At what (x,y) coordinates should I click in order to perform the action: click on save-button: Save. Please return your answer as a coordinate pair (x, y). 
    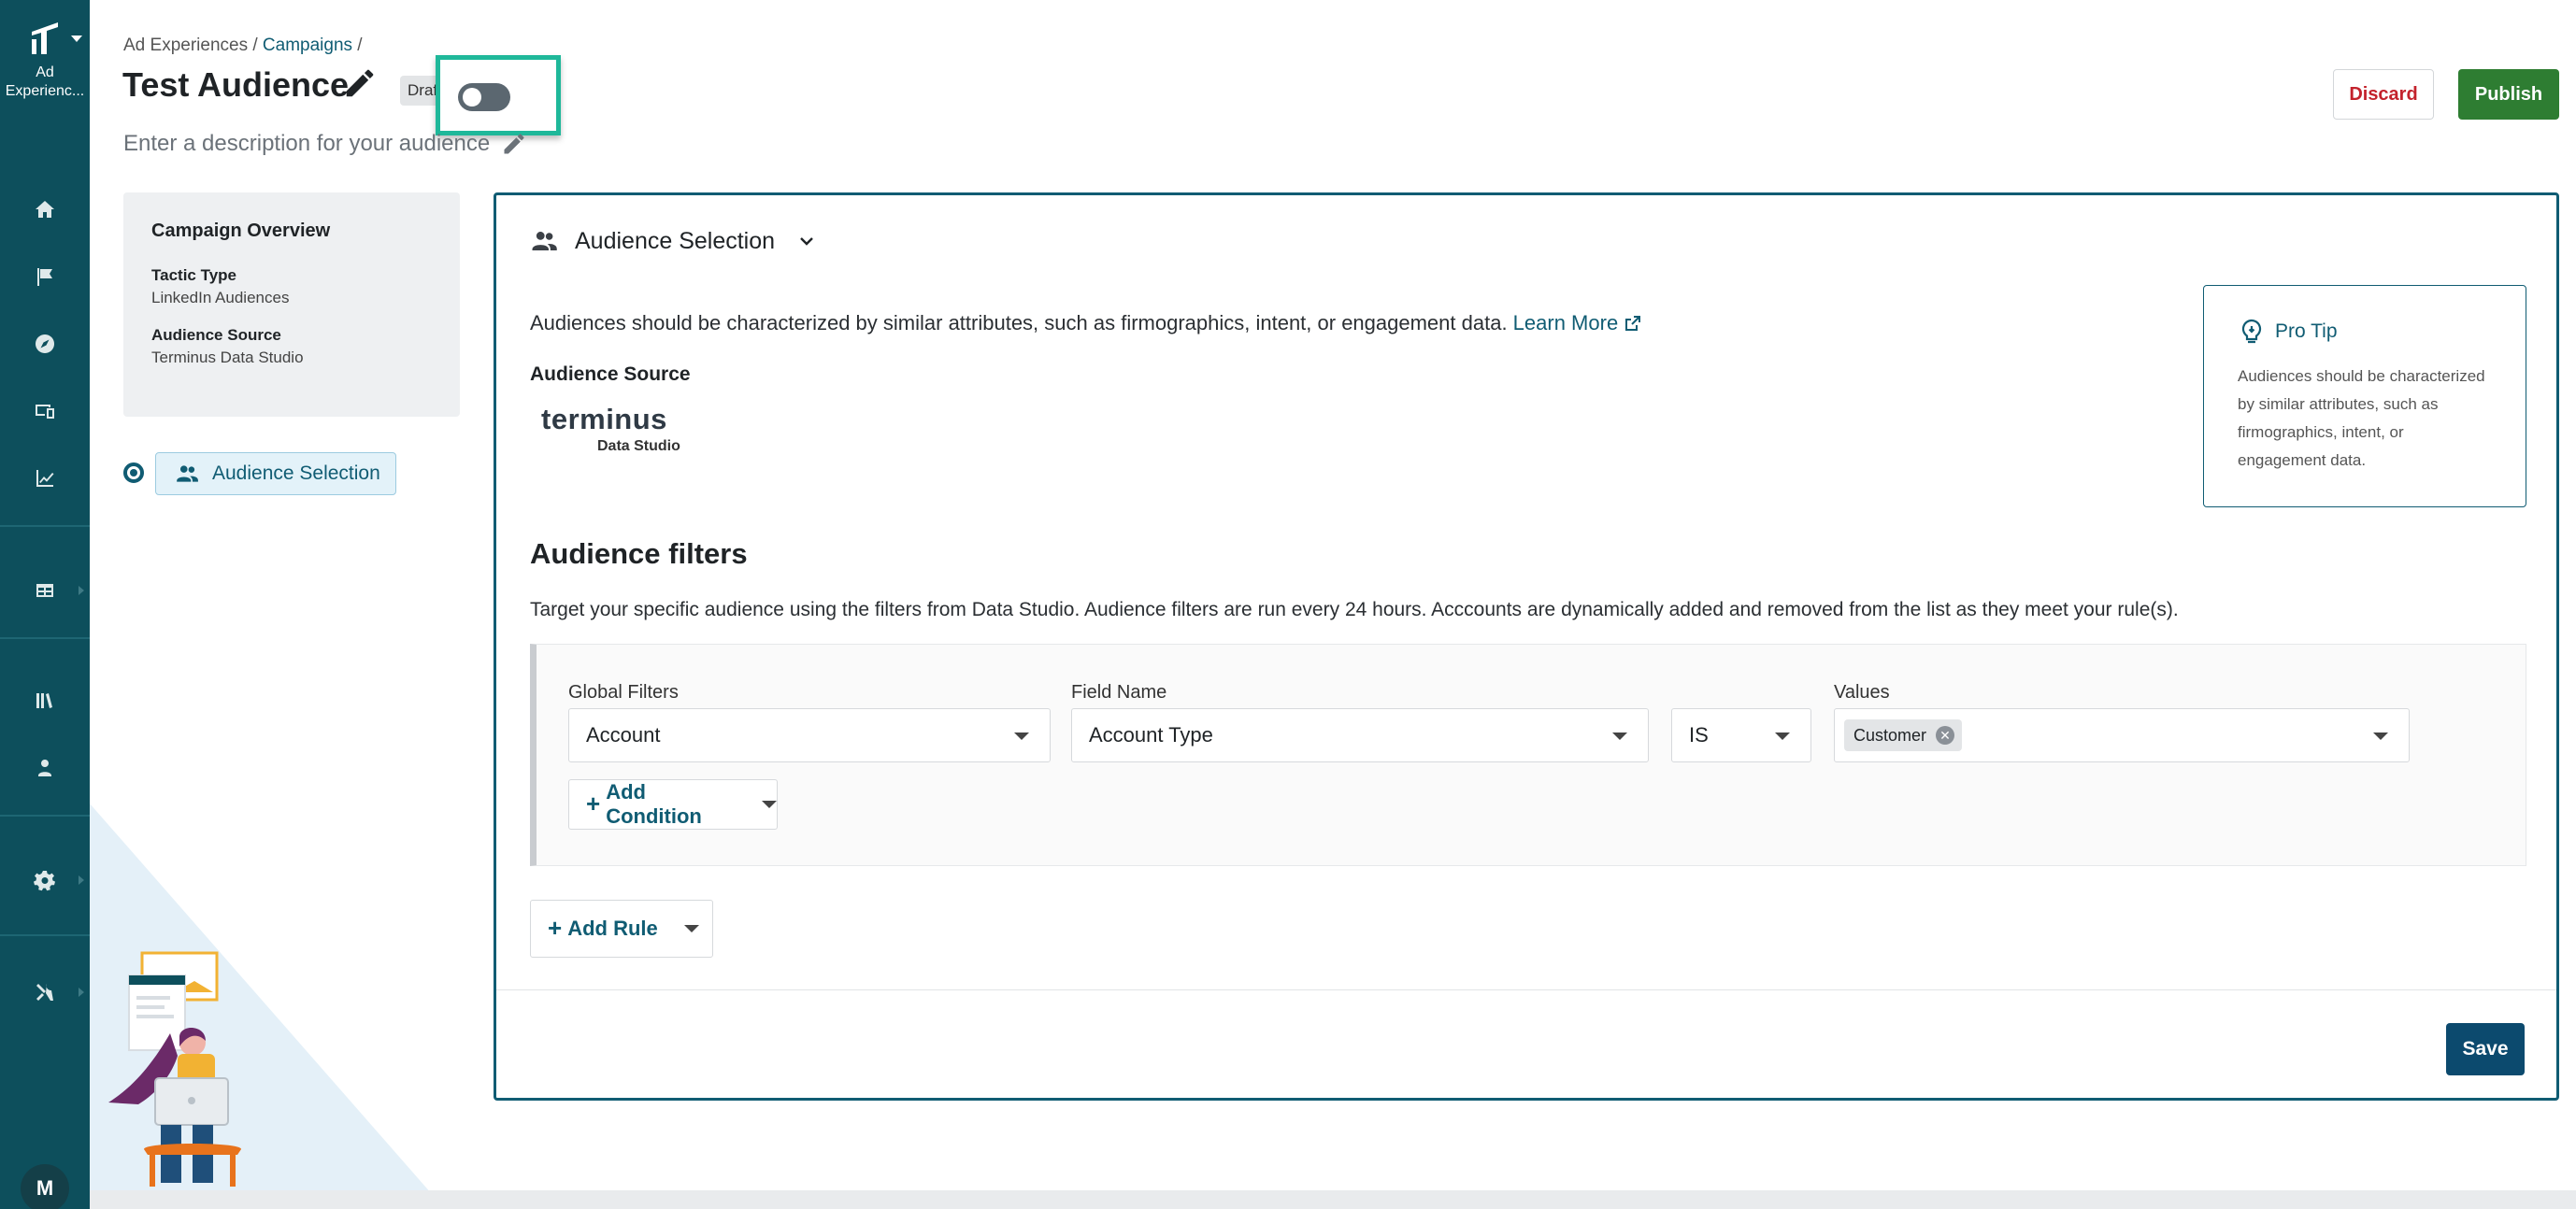
    Looking at the image, I should click on (2485, 1049).